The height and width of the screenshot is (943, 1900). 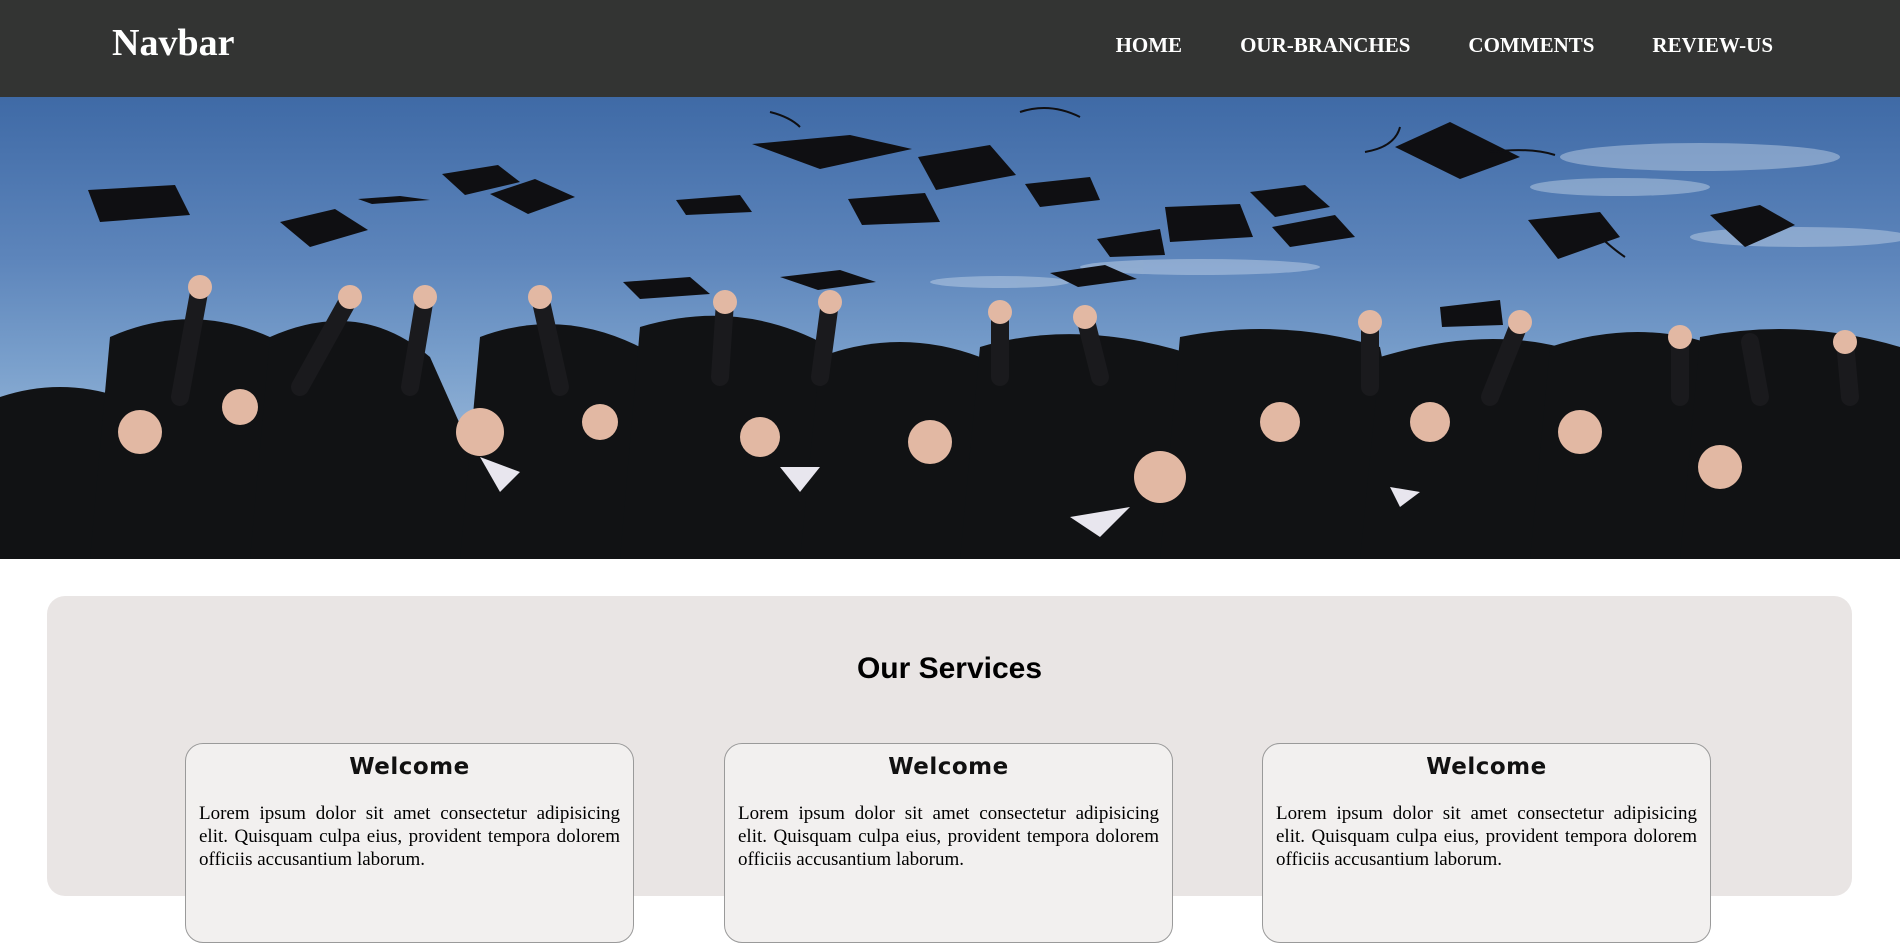 What do you see at coordinates (1325, 45) in the screenshot?
I see `nav-link-our-branches: OUR-BRANCHES` at bounding box center [1325, 45].